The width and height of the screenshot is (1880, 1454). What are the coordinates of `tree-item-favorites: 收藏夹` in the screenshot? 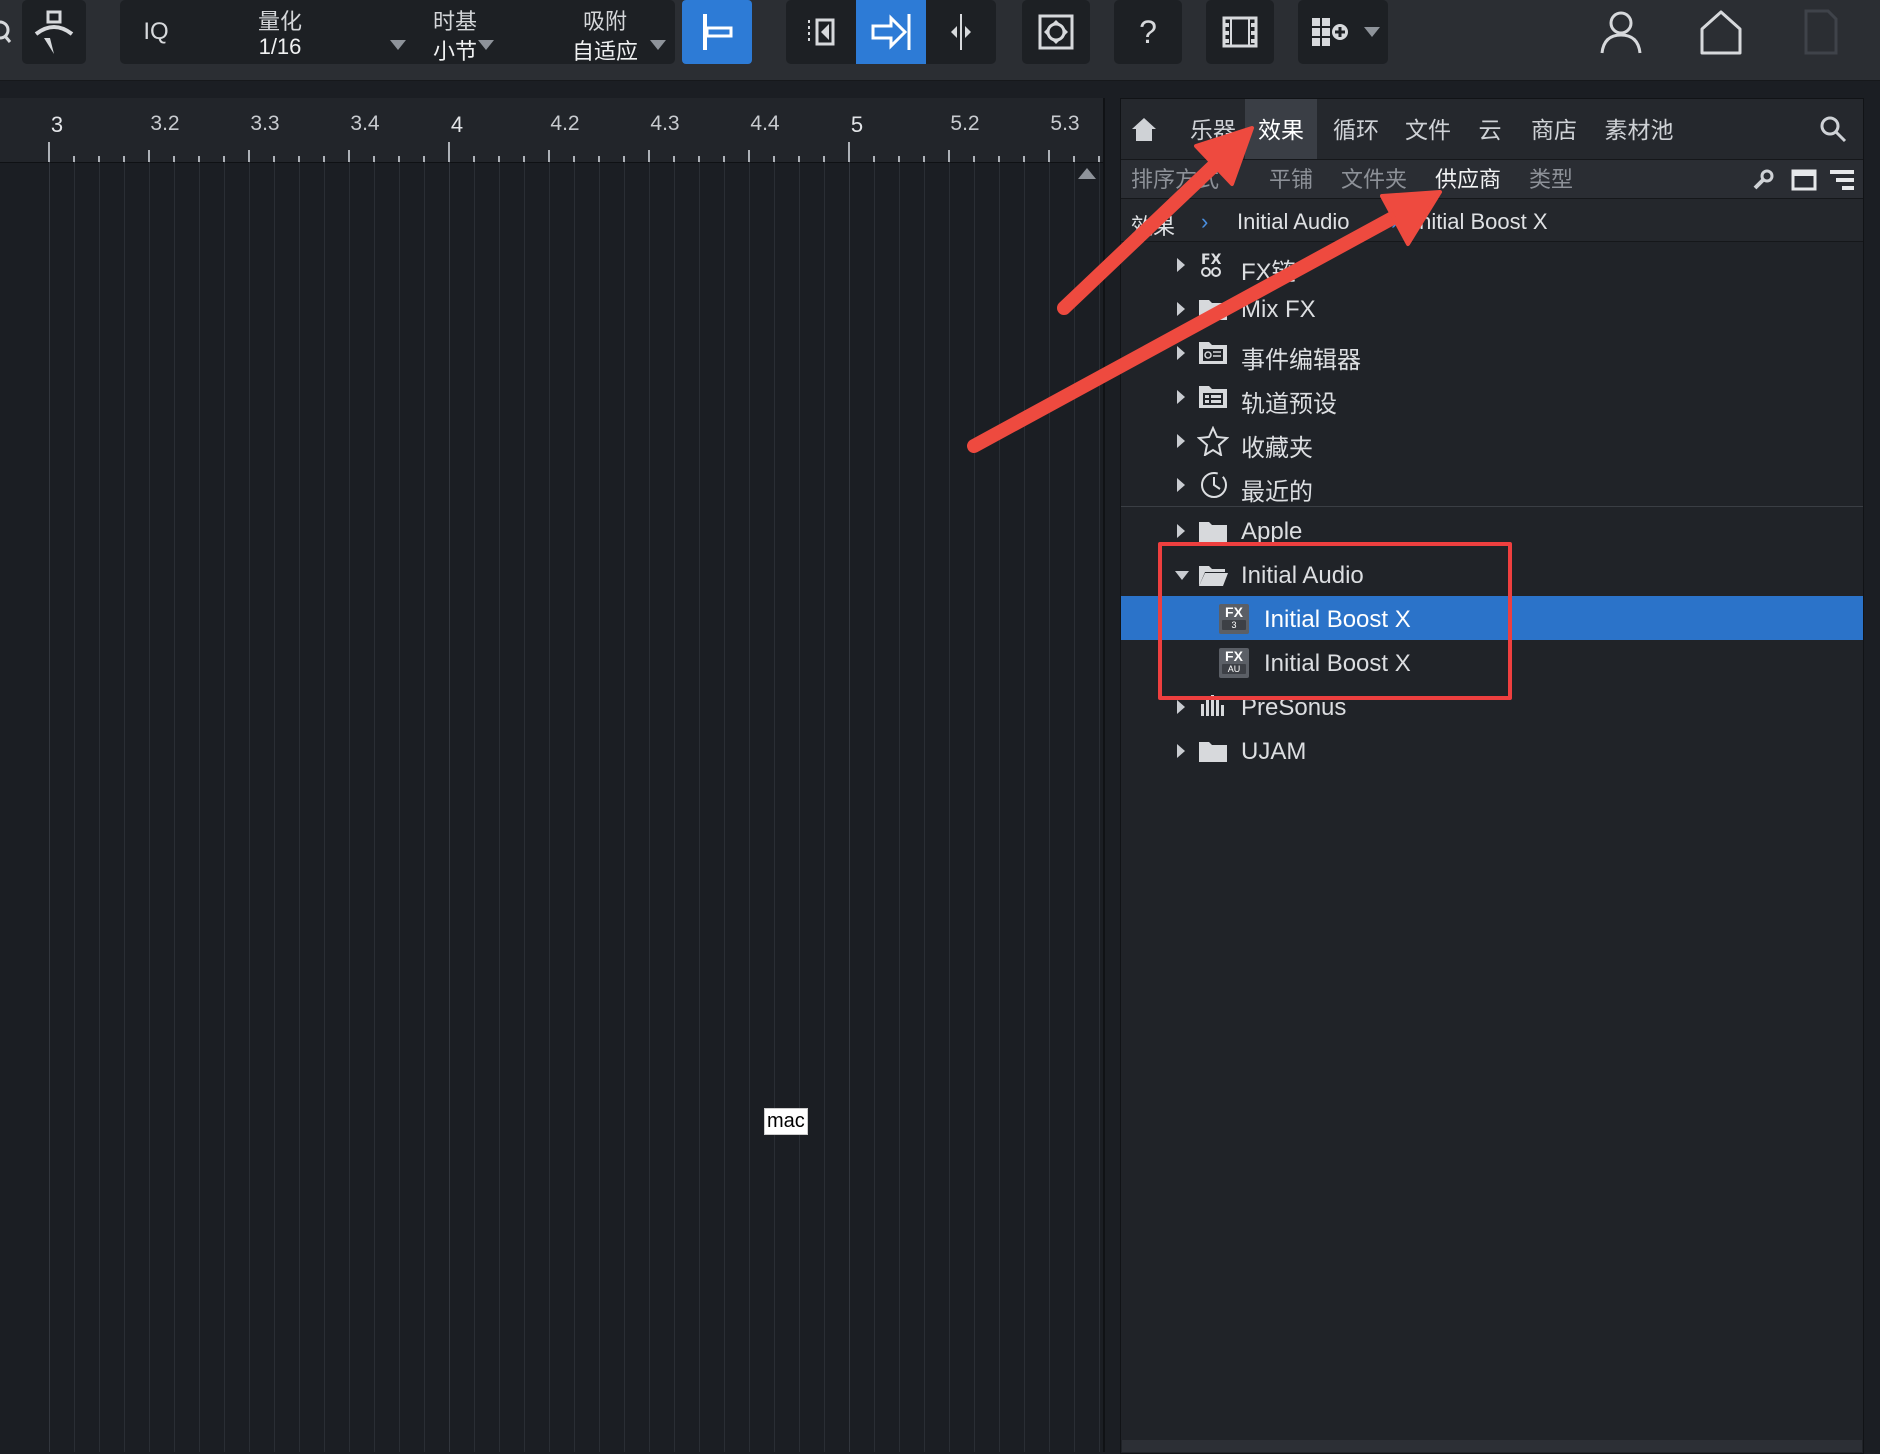 It's located at (1492, 440).